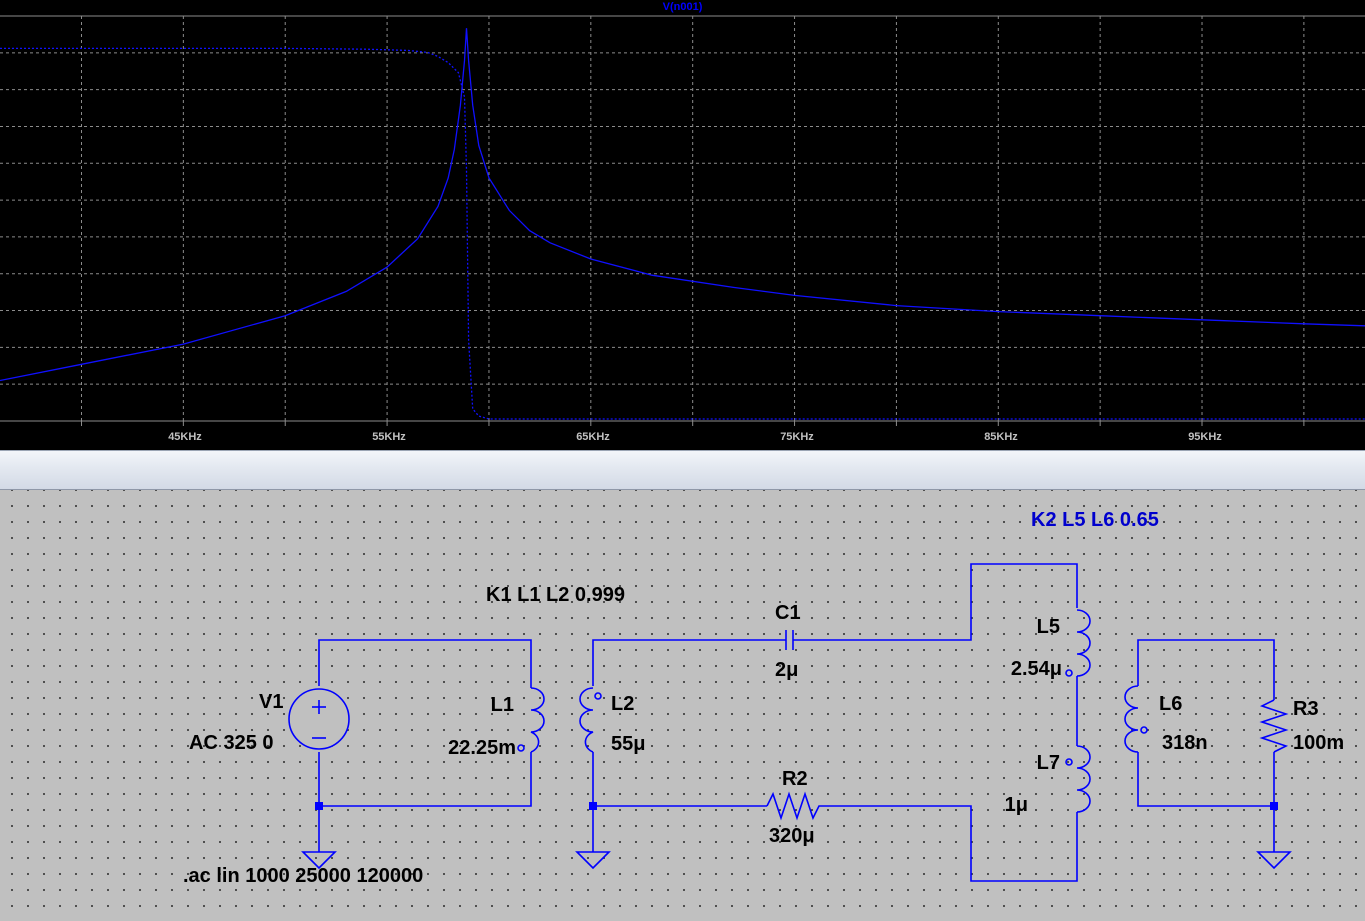 This screenshot has width=1365, height=921. Describe the element at coordinates (622, 704) in the screenshot. I see `l2-name-label: L2` at that location.